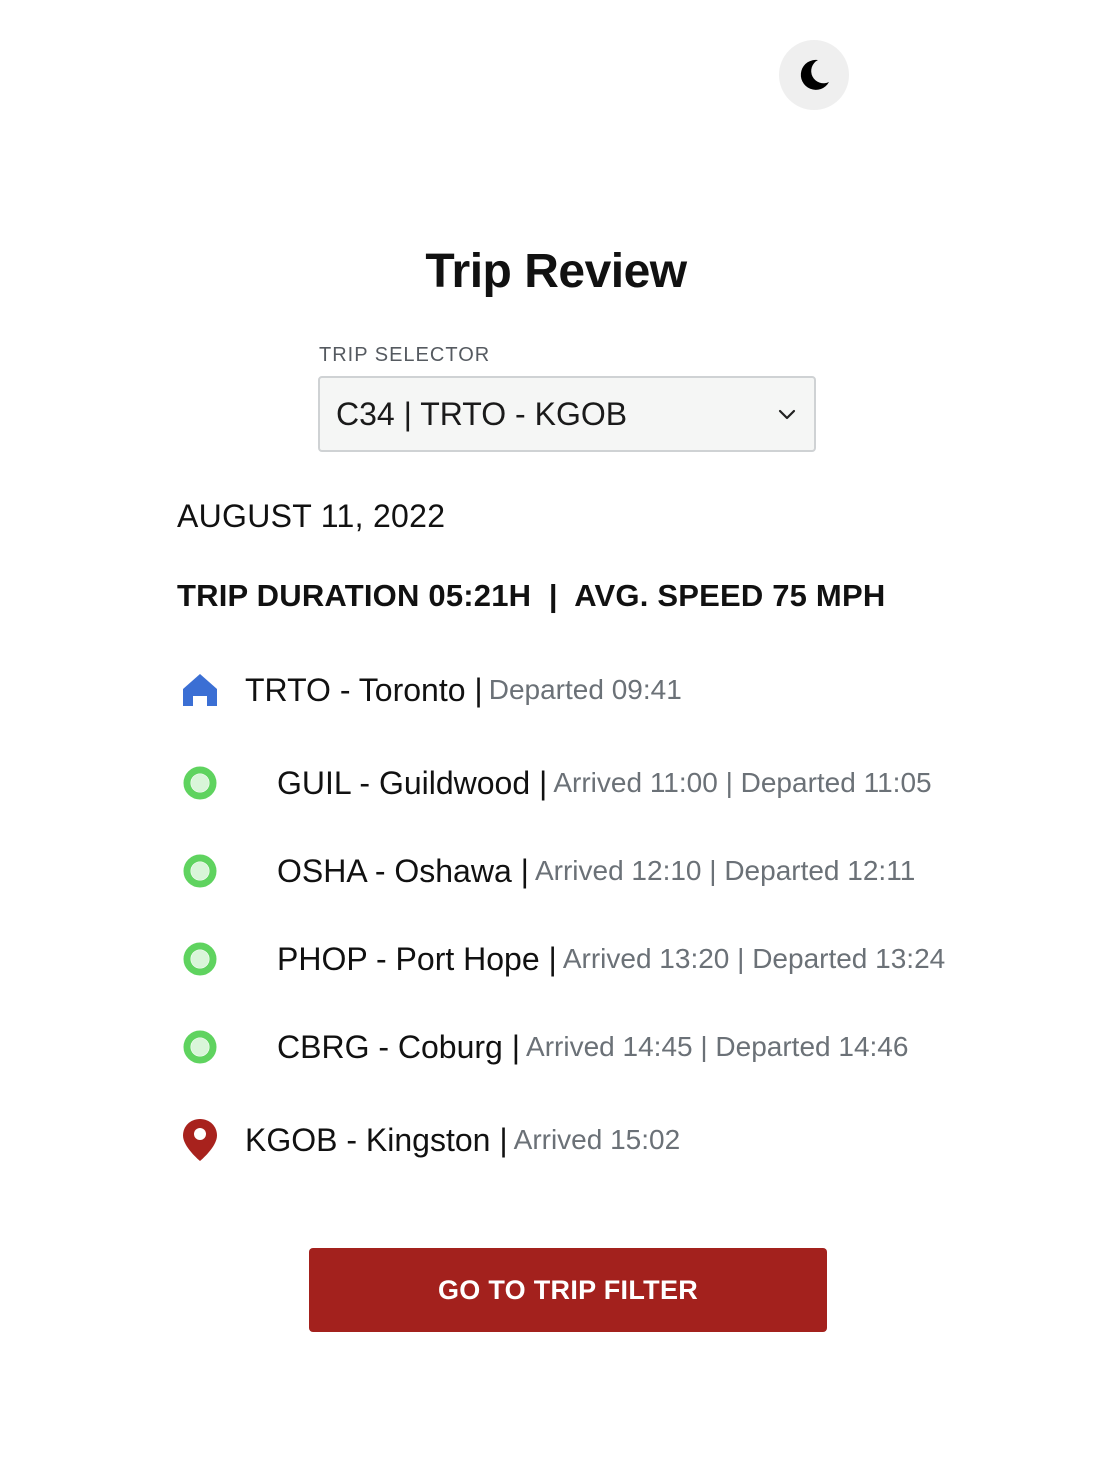 Image resolution: width=1112 pixels, height=1474 pixels. Describe the element at coordinates (717, 1046) in the screenshot. I see `stop-times: Arrived 14:45 | Departed 14:46` at that location.